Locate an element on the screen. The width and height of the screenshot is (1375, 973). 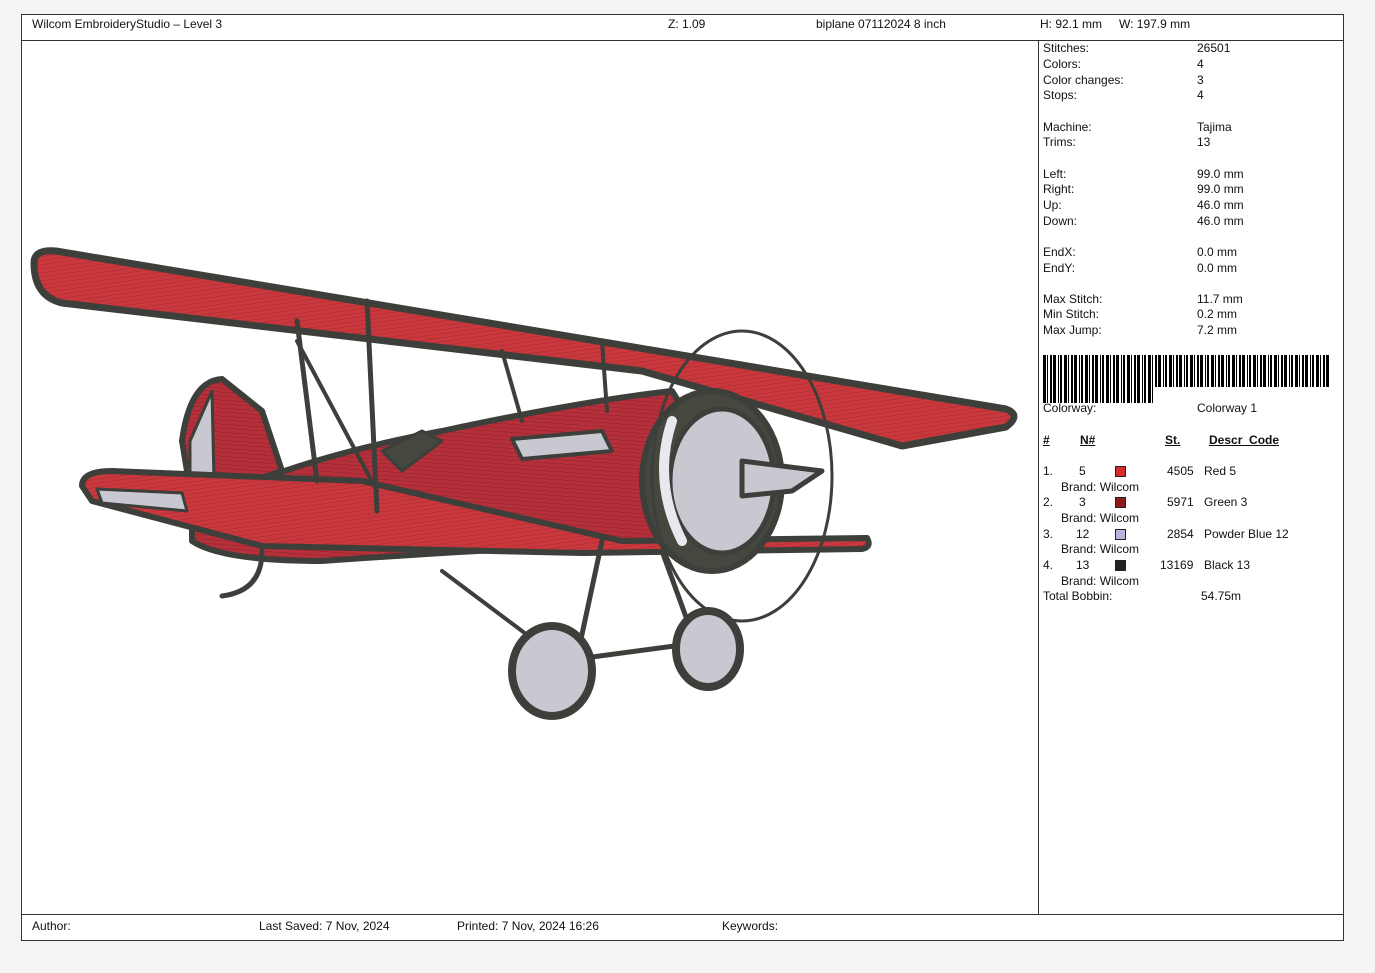
stat-label: Min Stitch: is located at coordinates (1071, 314).